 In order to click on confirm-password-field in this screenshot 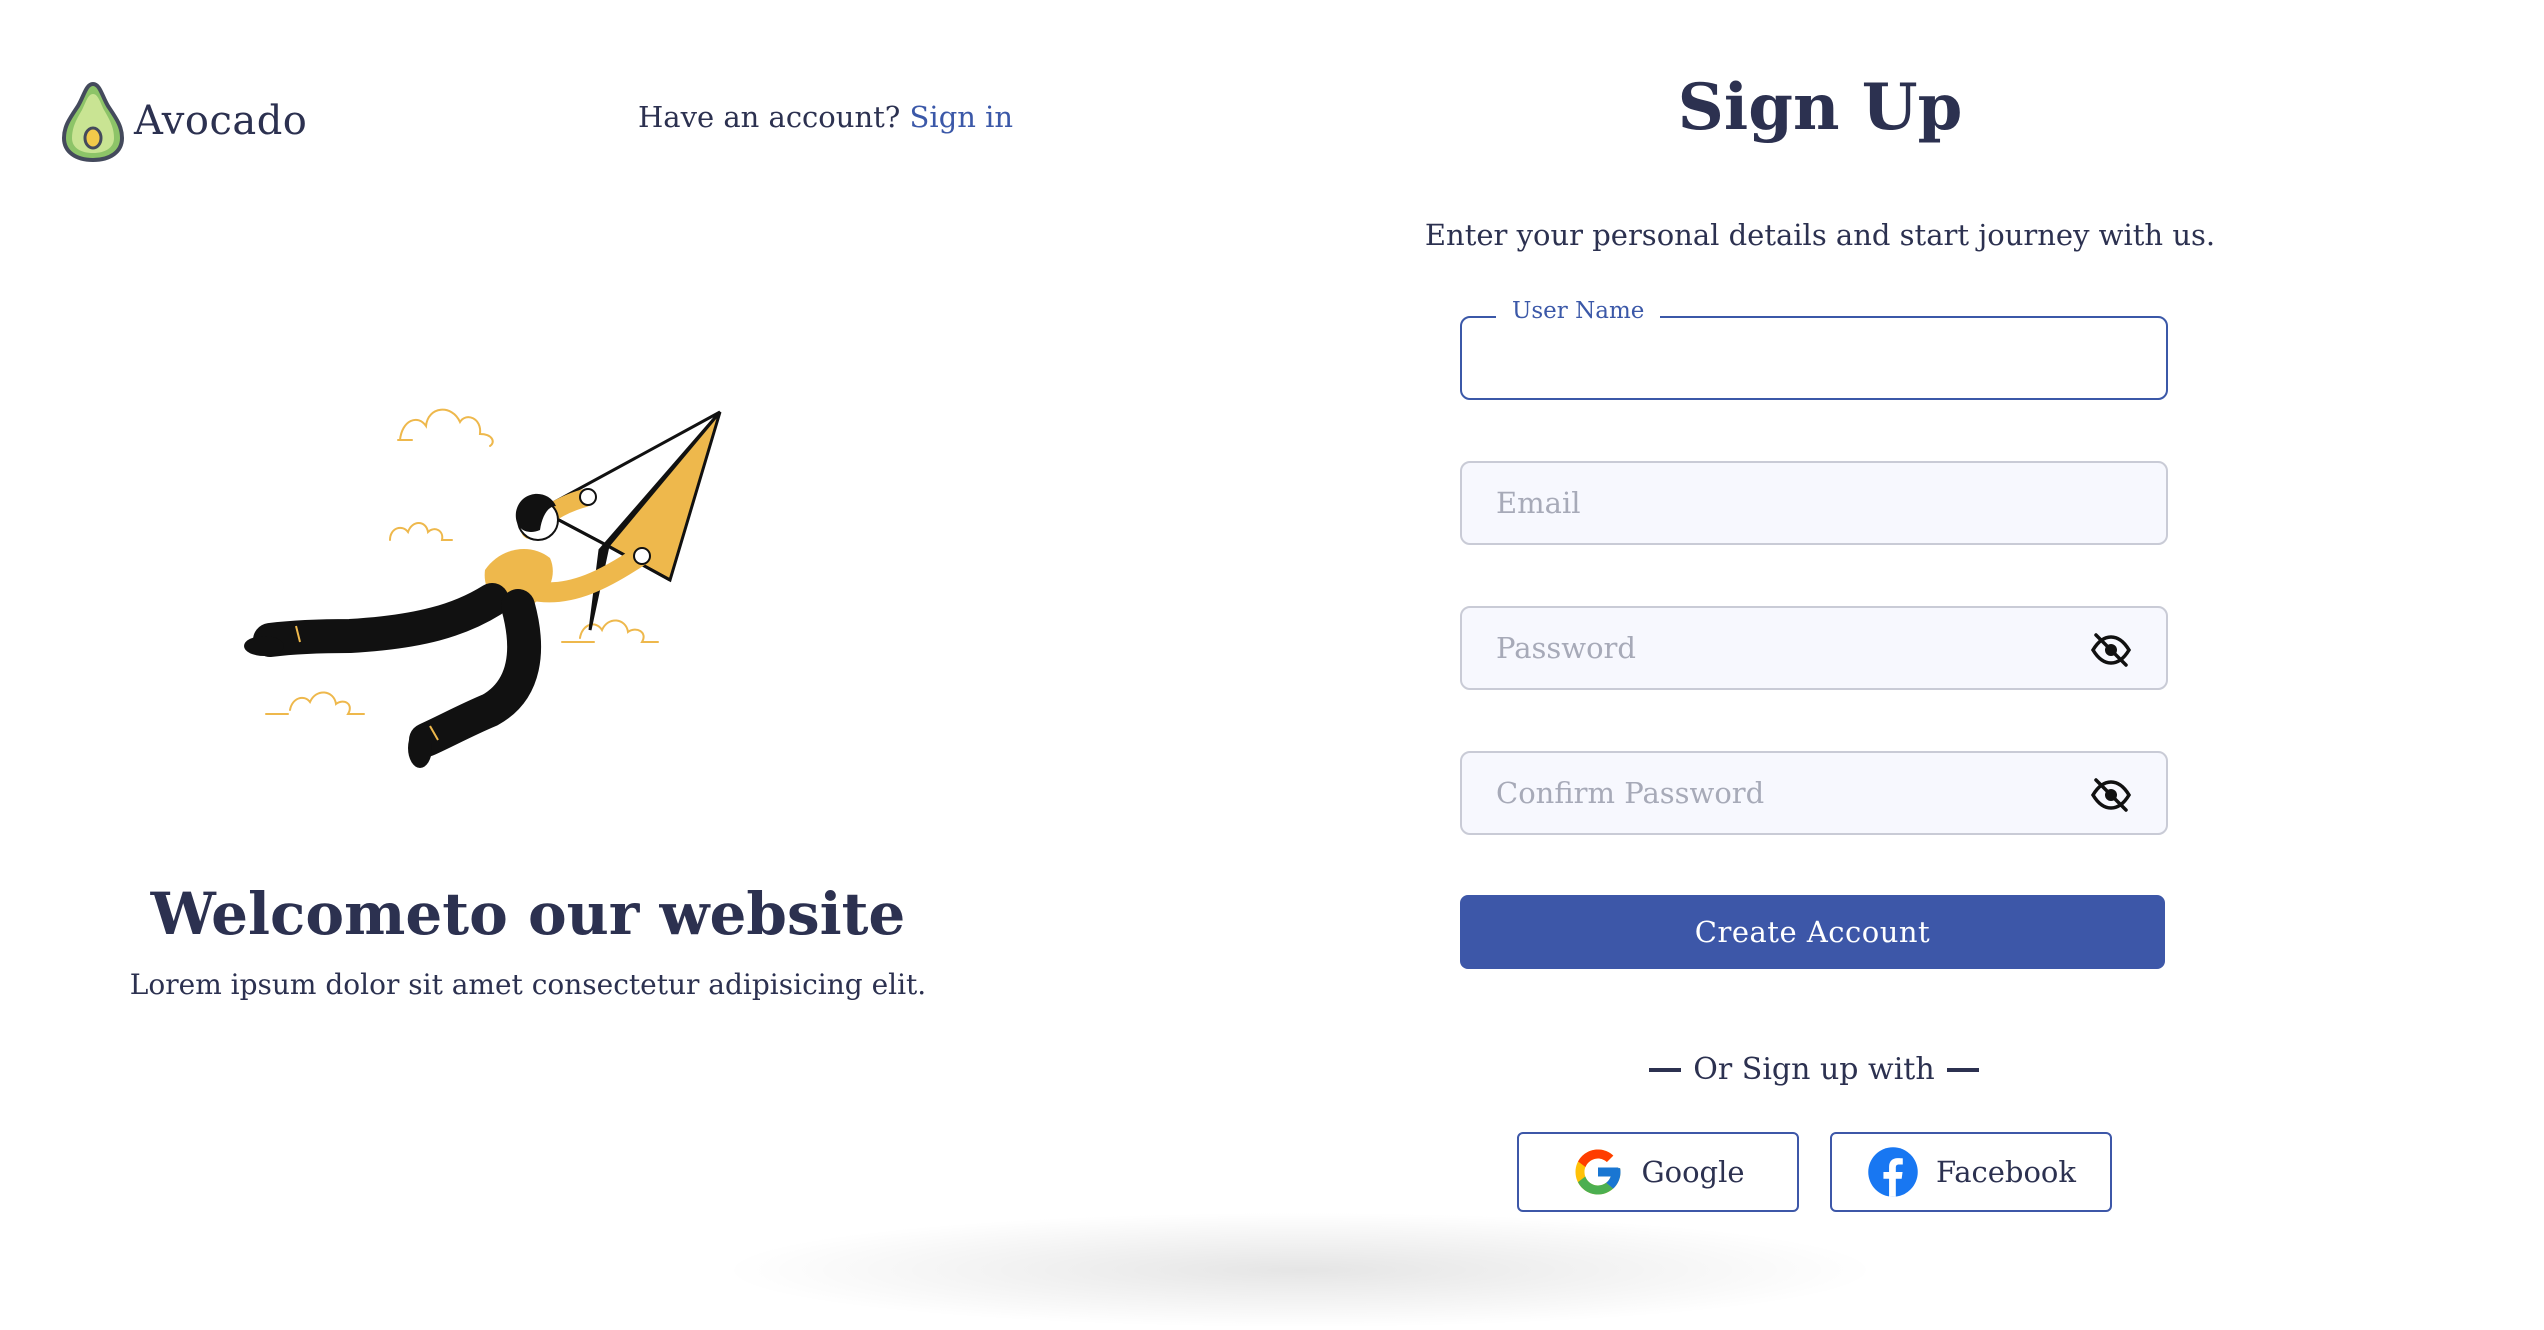, I will do `click(1814, 793)`.